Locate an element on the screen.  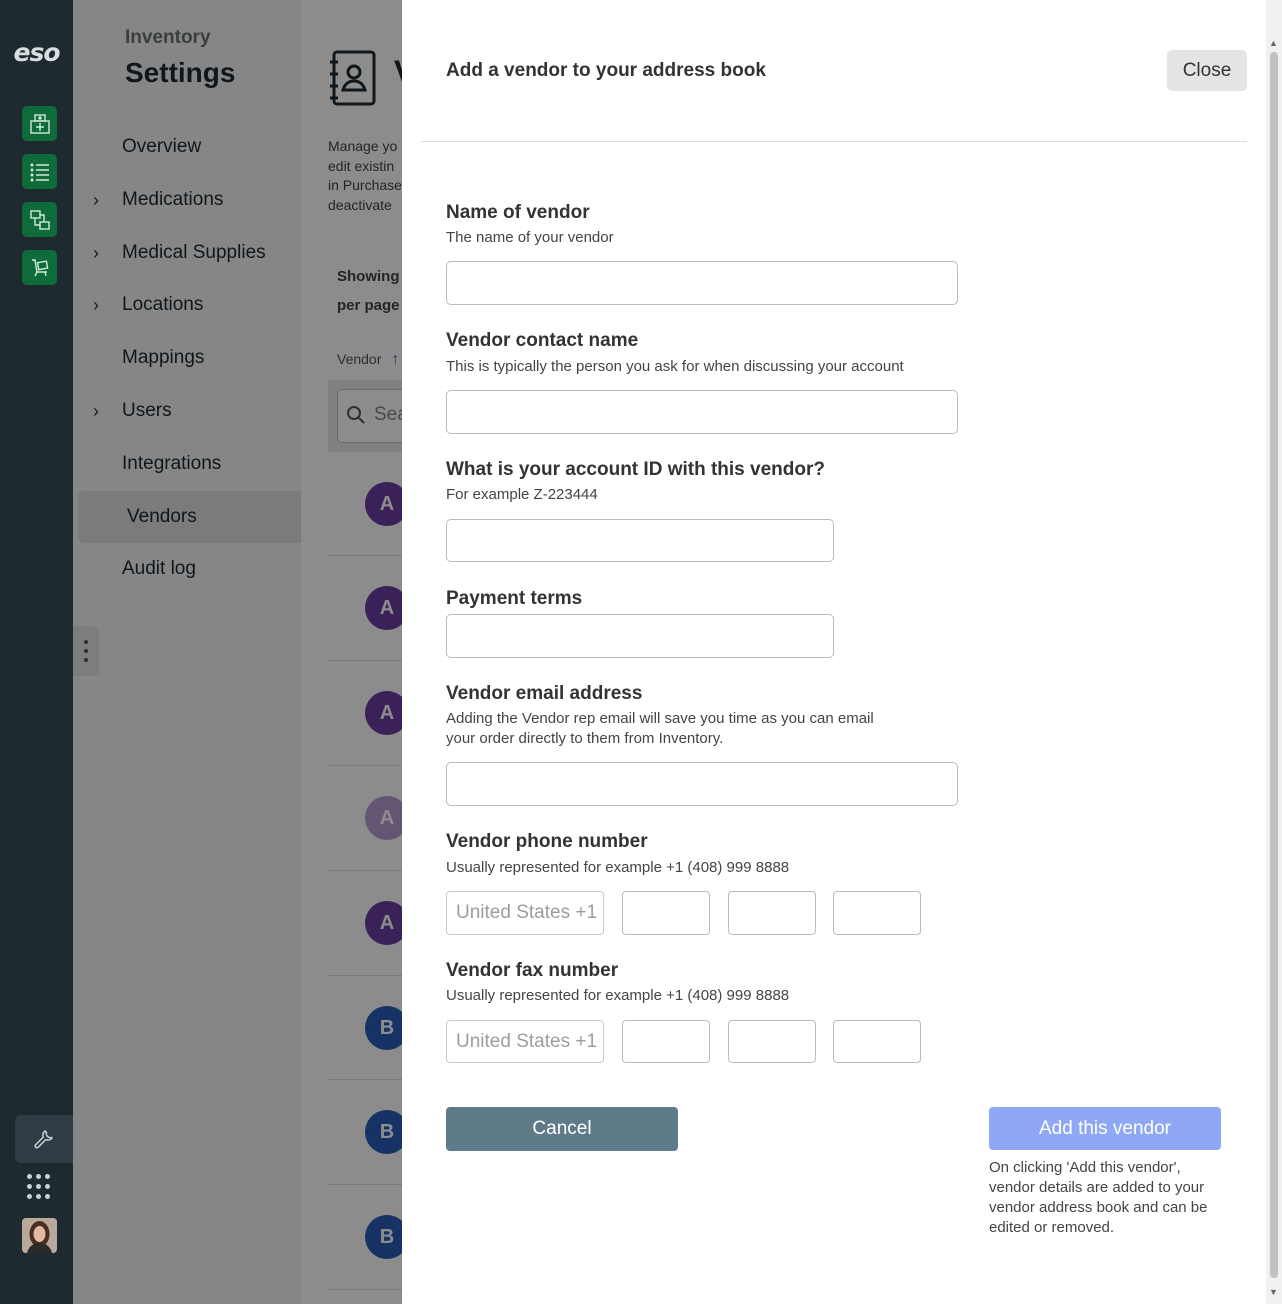
divider is located at coordinates (834, 141).